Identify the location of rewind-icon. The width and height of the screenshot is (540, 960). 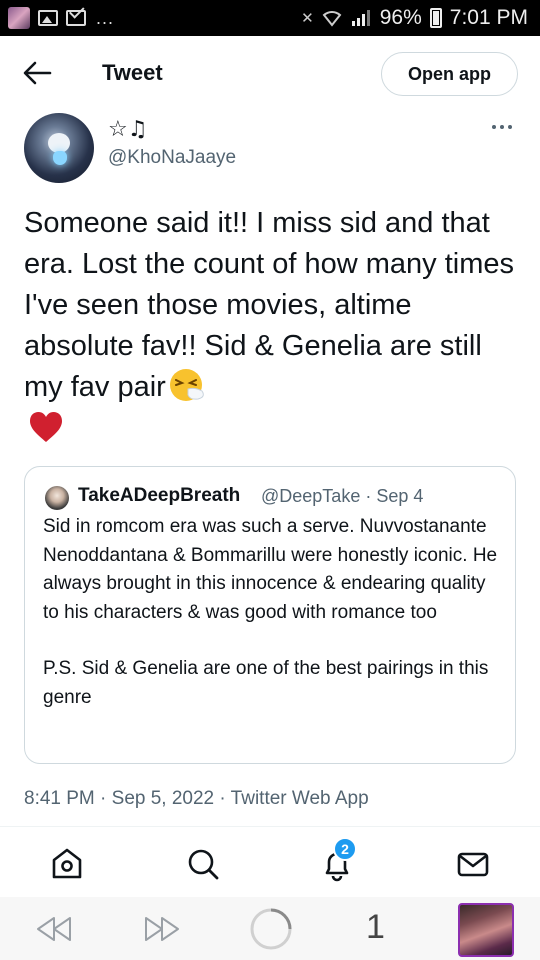
(54, 929).